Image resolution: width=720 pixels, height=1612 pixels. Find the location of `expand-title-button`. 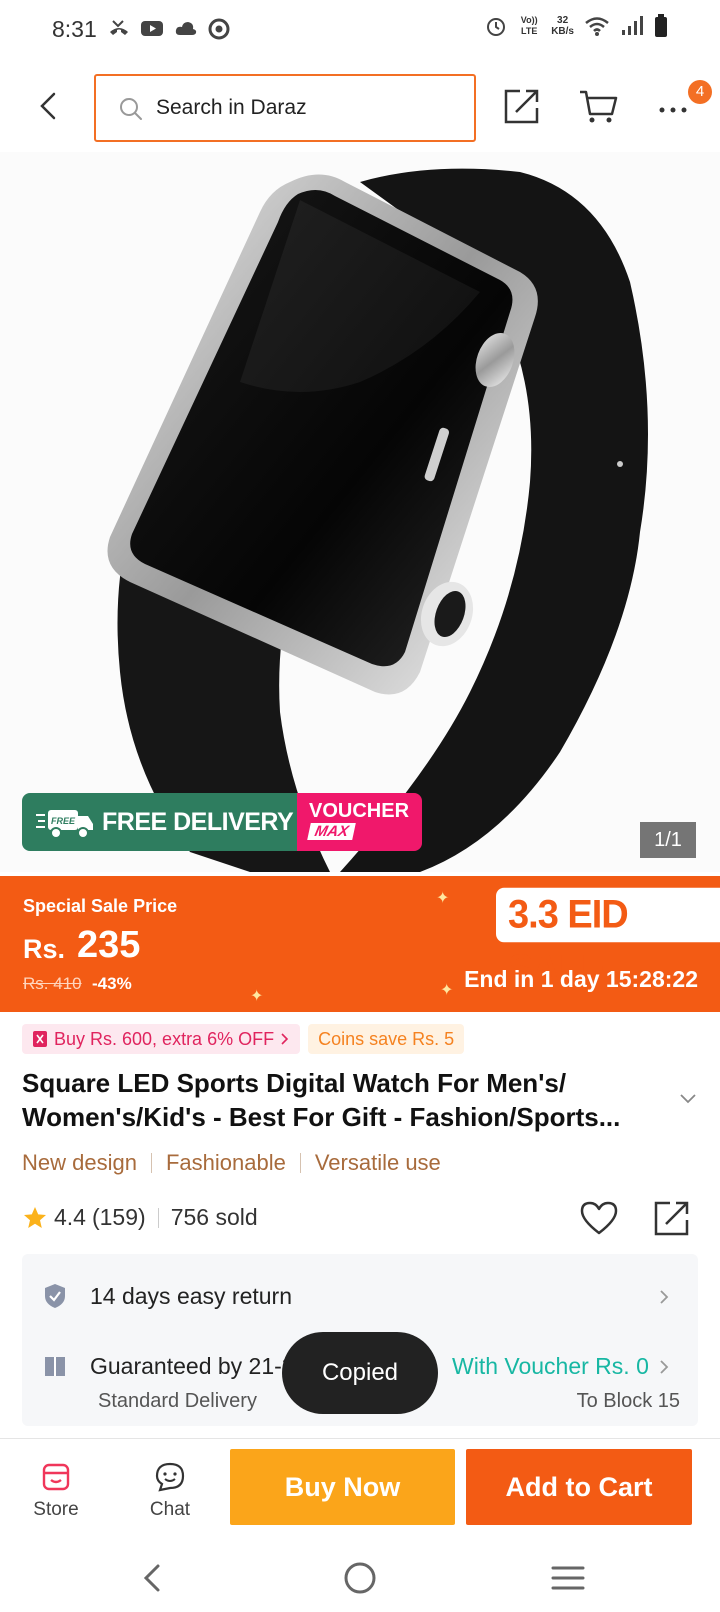

expand-title-button is located at coordinates (688, 1099).